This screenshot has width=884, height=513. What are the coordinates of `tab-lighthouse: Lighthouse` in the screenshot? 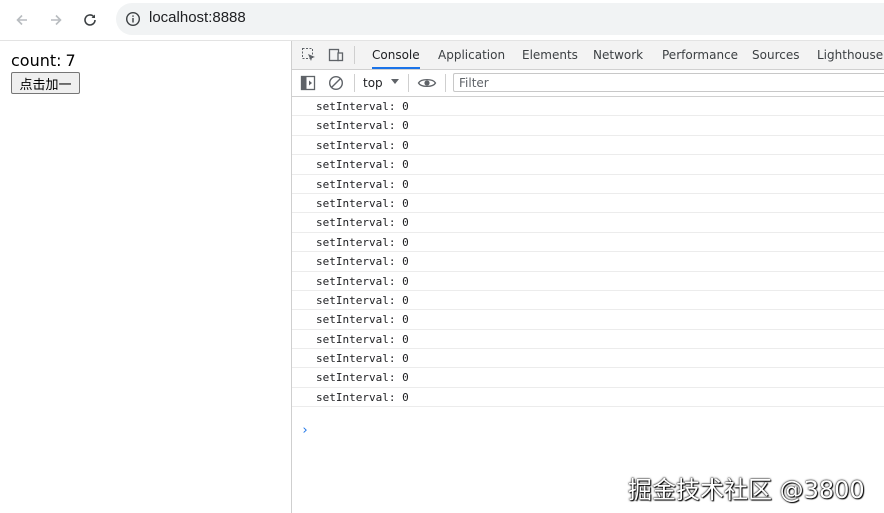 It's located at (850, 55).